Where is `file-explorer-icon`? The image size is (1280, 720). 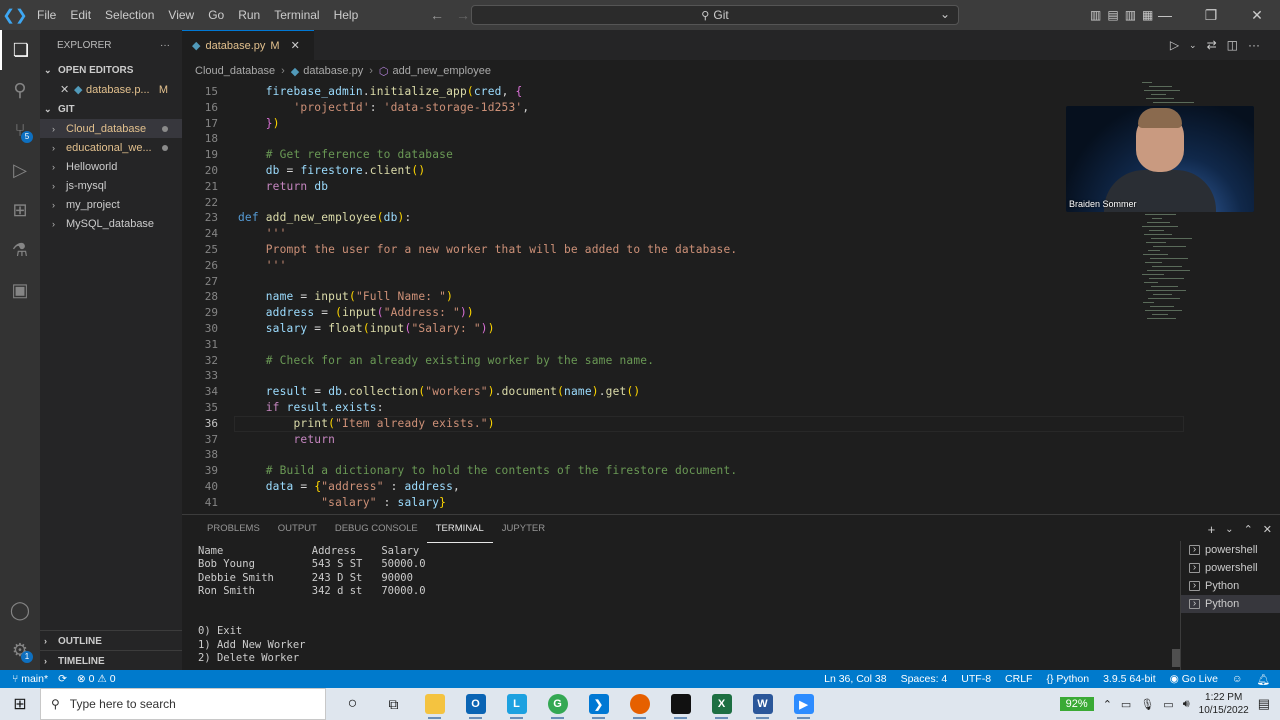
file-explorer-icon is located at coordinates (434, 704).